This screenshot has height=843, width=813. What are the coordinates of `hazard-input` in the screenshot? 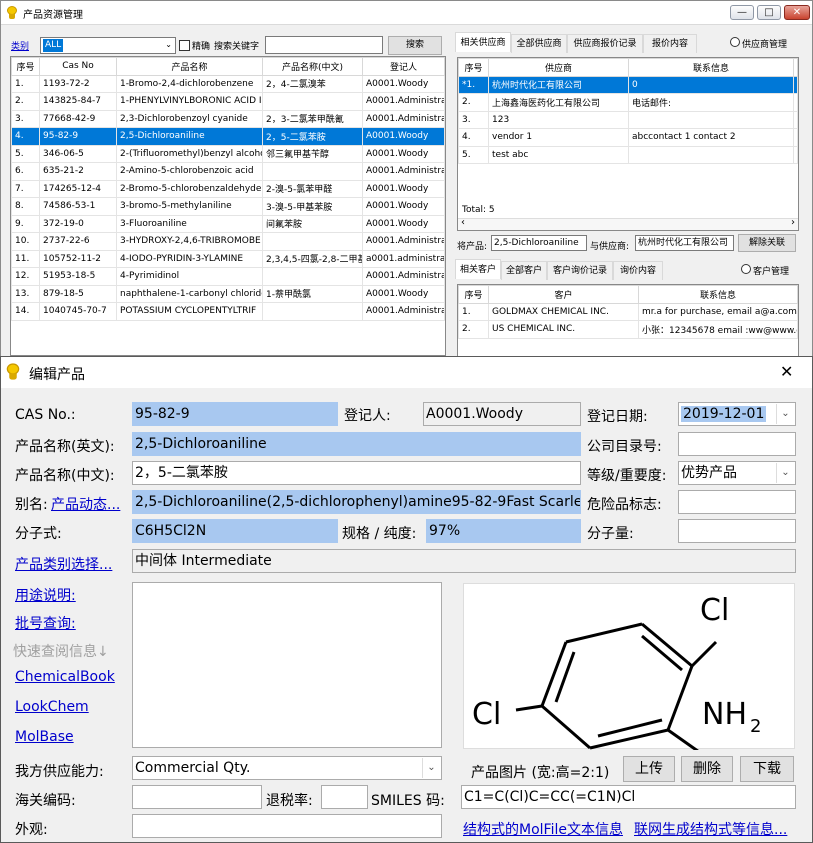 It's located at (737, 502).